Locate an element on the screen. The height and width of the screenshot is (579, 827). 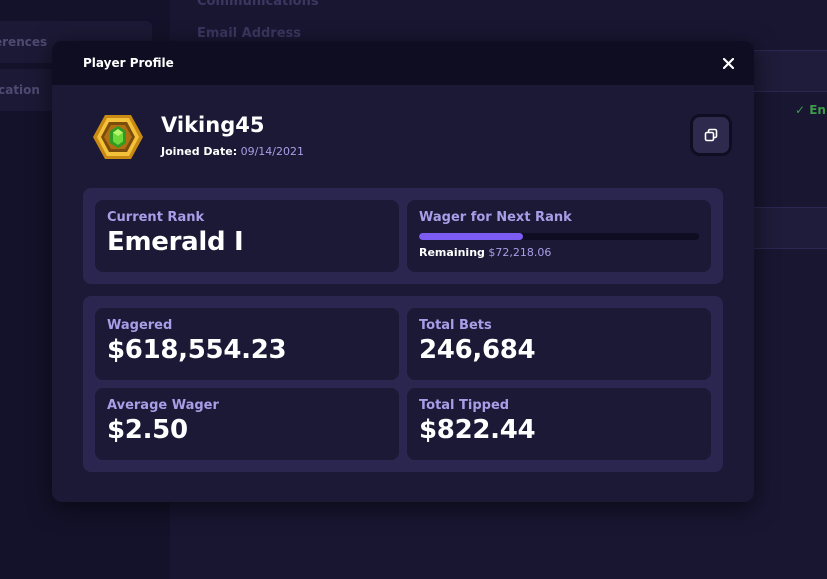
current-rank-card: Current Rank Emerald I is located at coordinates (247, 236).